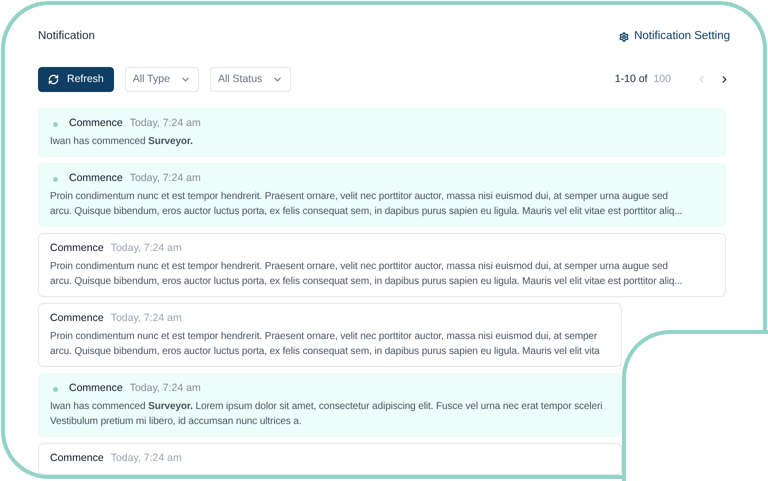 Image resolution: width=768 pixels, height=481 pixels. I want to click on filter-dropdown: All Type, so click(161, 79).